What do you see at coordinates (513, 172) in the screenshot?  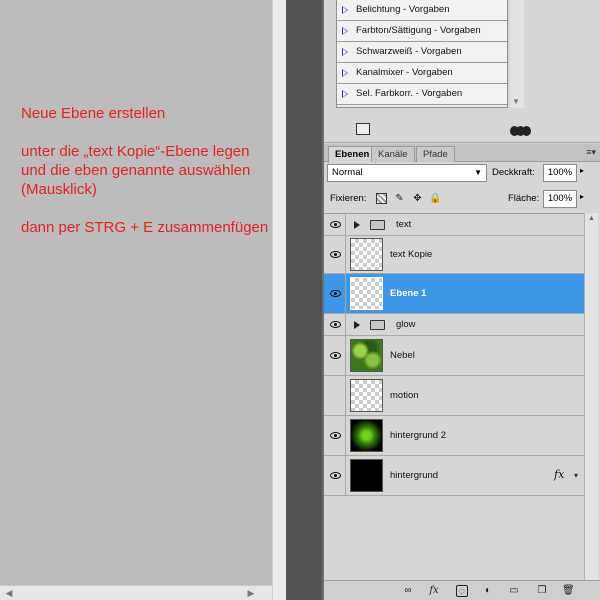 I see `opacity-label: Deckkraft:` at bounding box center [513, 172].